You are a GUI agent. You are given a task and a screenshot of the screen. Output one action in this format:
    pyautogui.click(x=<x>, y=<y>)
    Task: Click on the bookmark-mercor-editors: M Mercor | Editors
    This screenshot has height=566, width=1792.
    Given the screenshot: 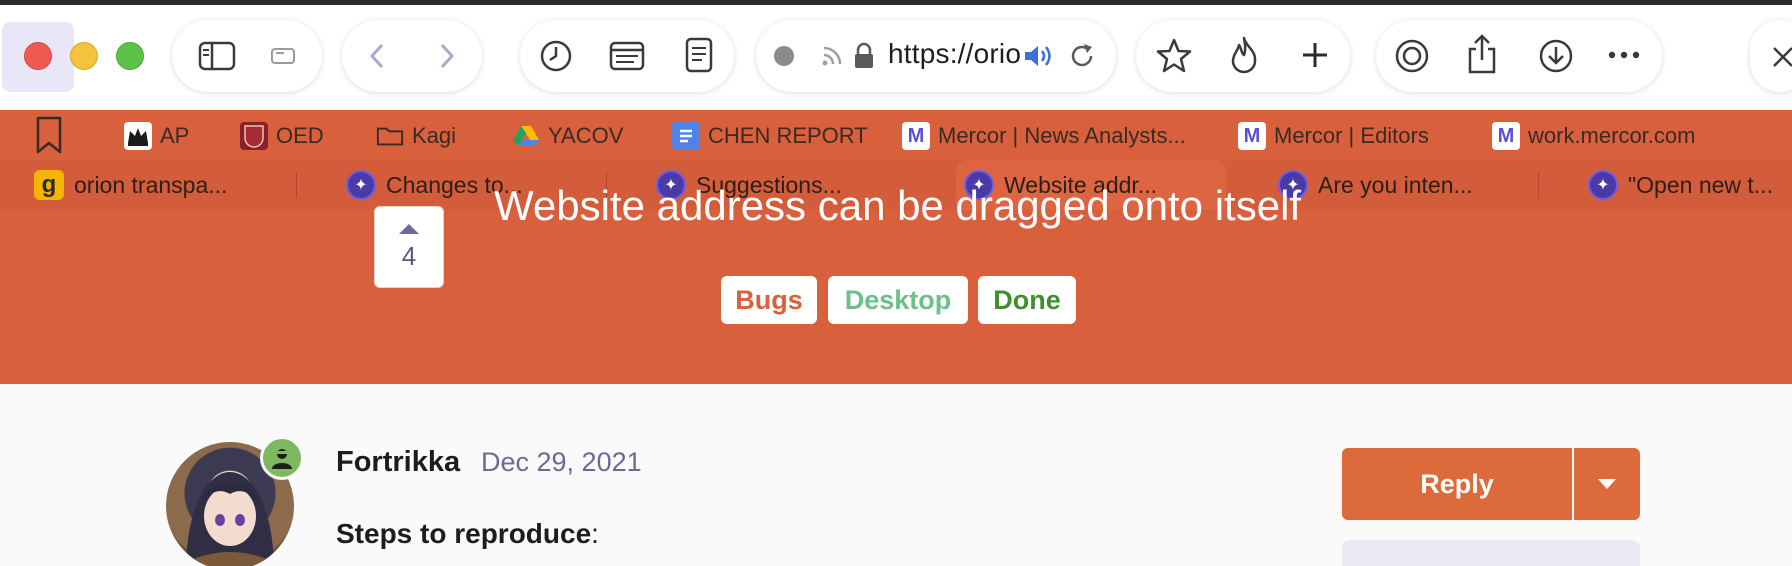 What is the action you would take?
    pyautogui.click(x=1333, y=136)
    